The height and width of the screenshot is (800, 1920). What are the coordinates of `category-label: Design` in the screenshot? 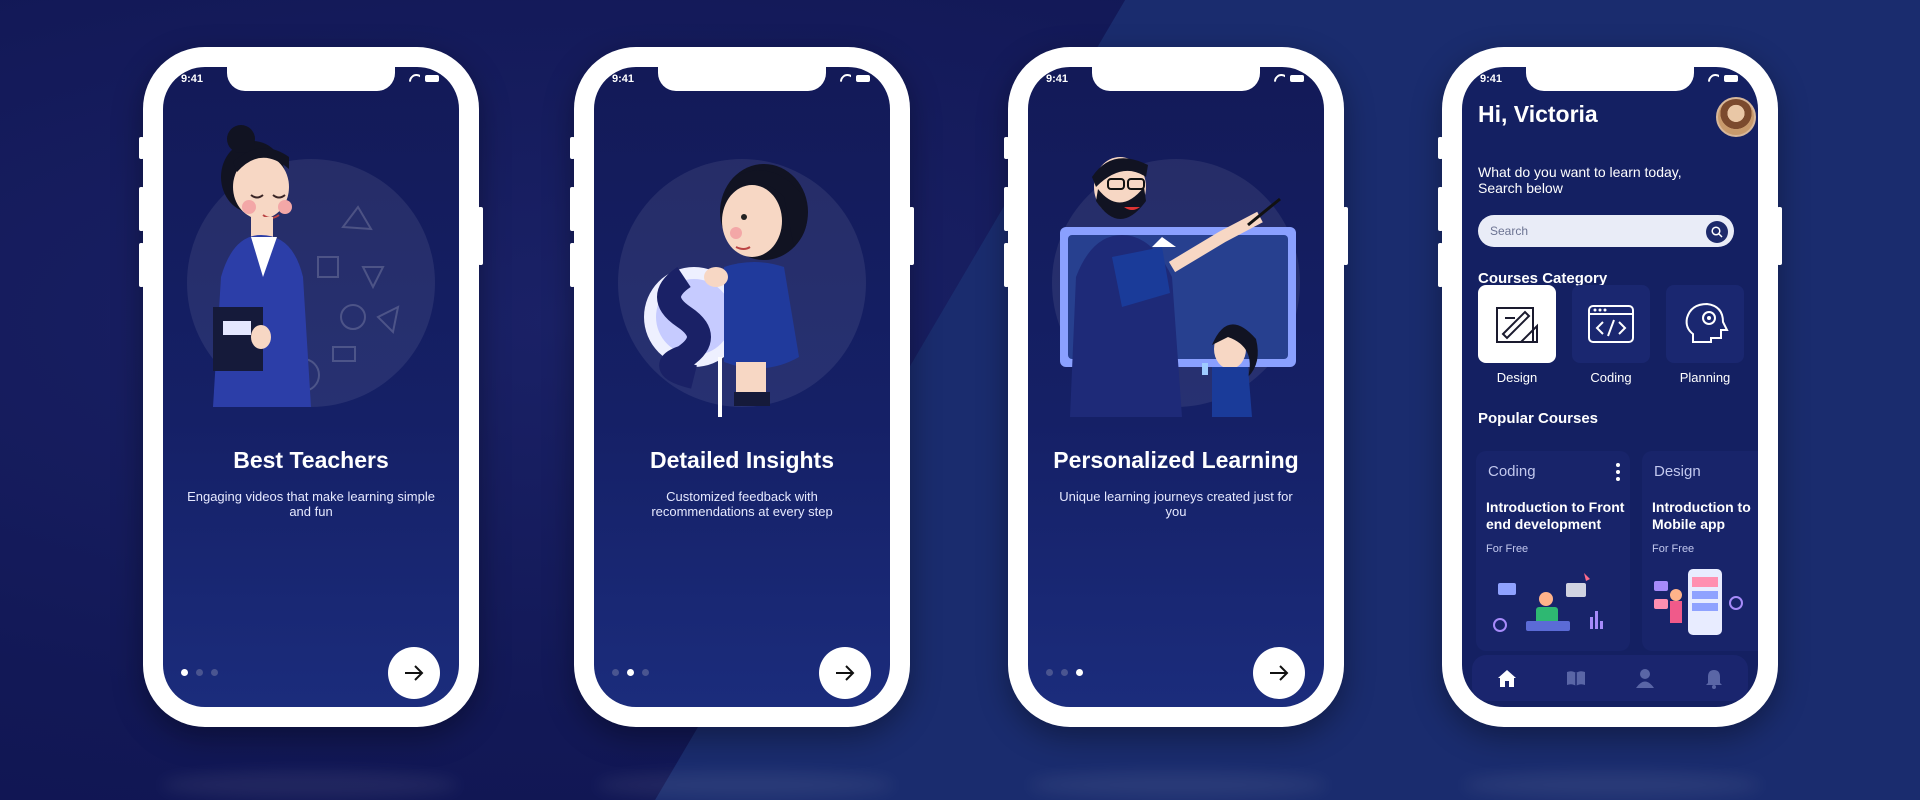 It's located at (1517, 377).